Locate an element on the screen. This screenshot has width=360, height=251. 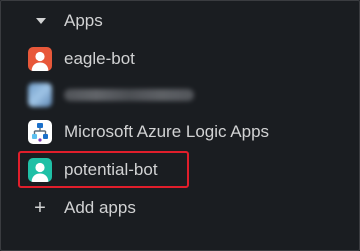
app-item-label: Microsoft Azure Logic Apps is located at coordinates (167, 131).